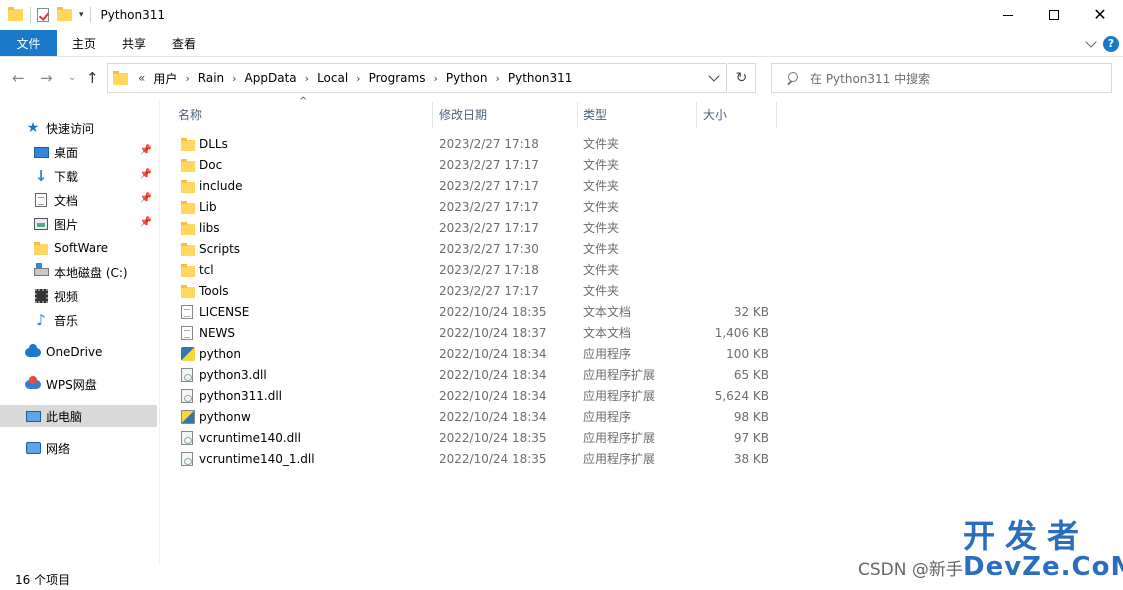 The image size is (1123, 590). I want to click on file-row: pythonw 2022/10/24 18:34 应用程序 98 KB, so click(642, 417).